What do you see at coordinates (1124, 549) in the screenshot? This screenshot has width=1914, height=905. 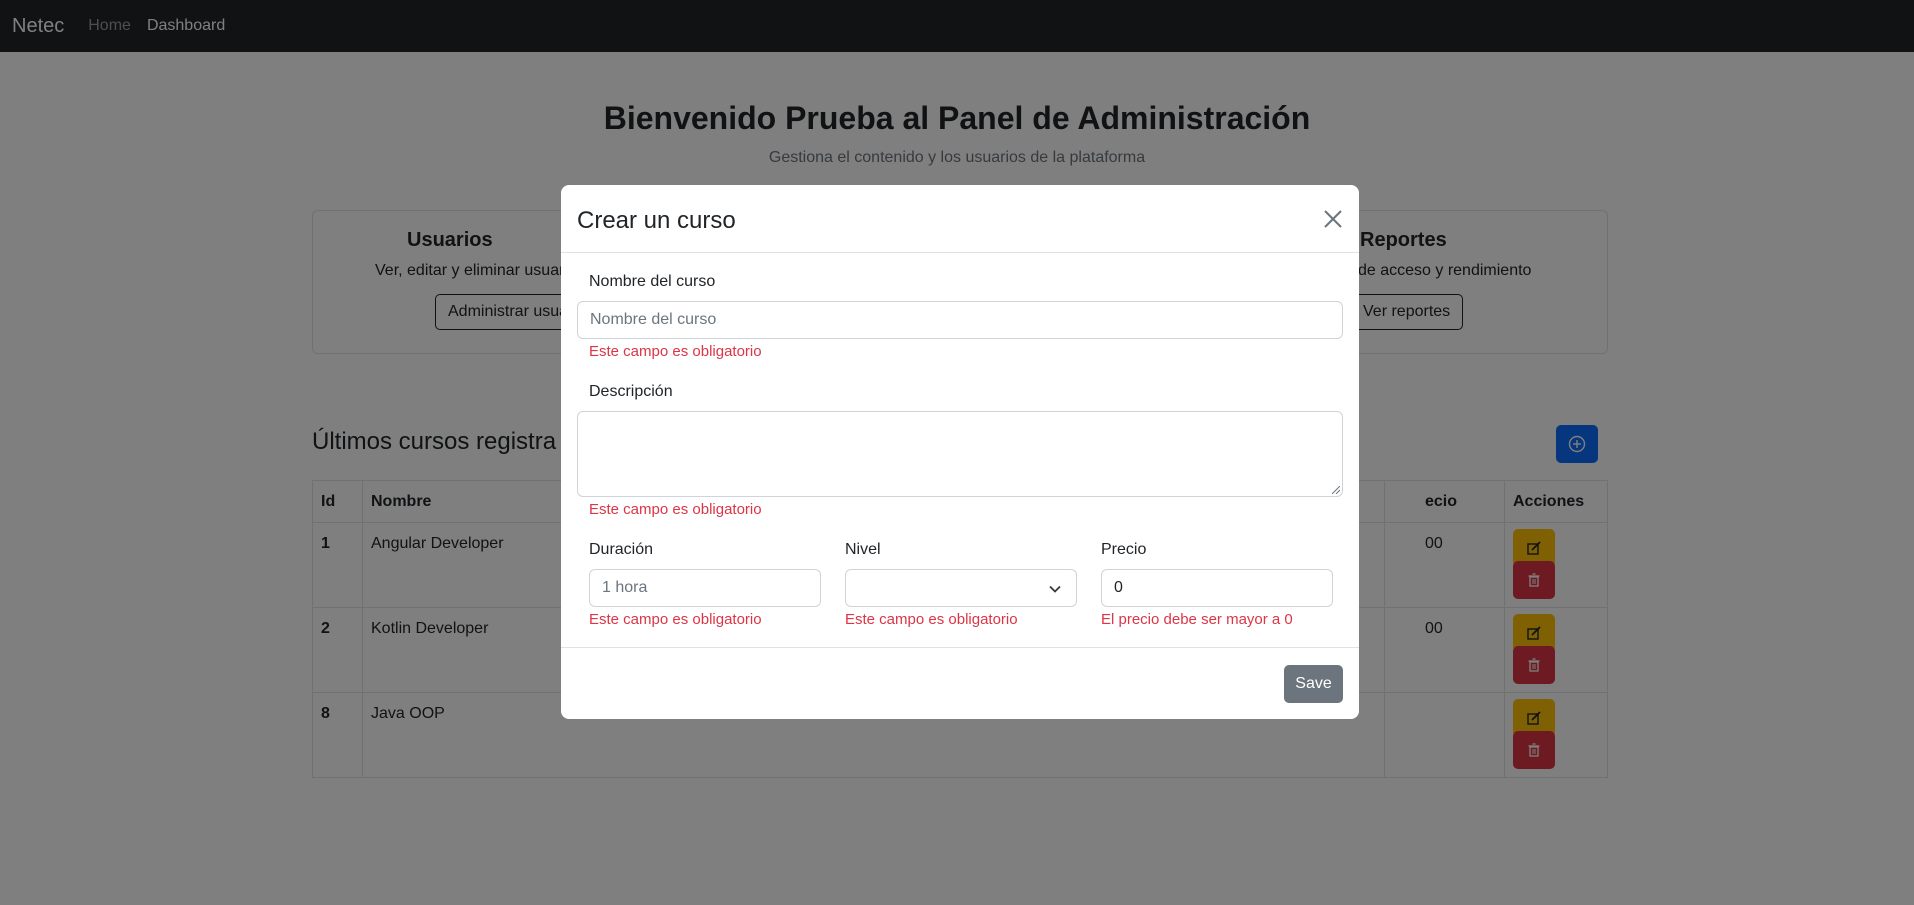 I see `precio-label: Precio` at bounding box center [1124, 549].